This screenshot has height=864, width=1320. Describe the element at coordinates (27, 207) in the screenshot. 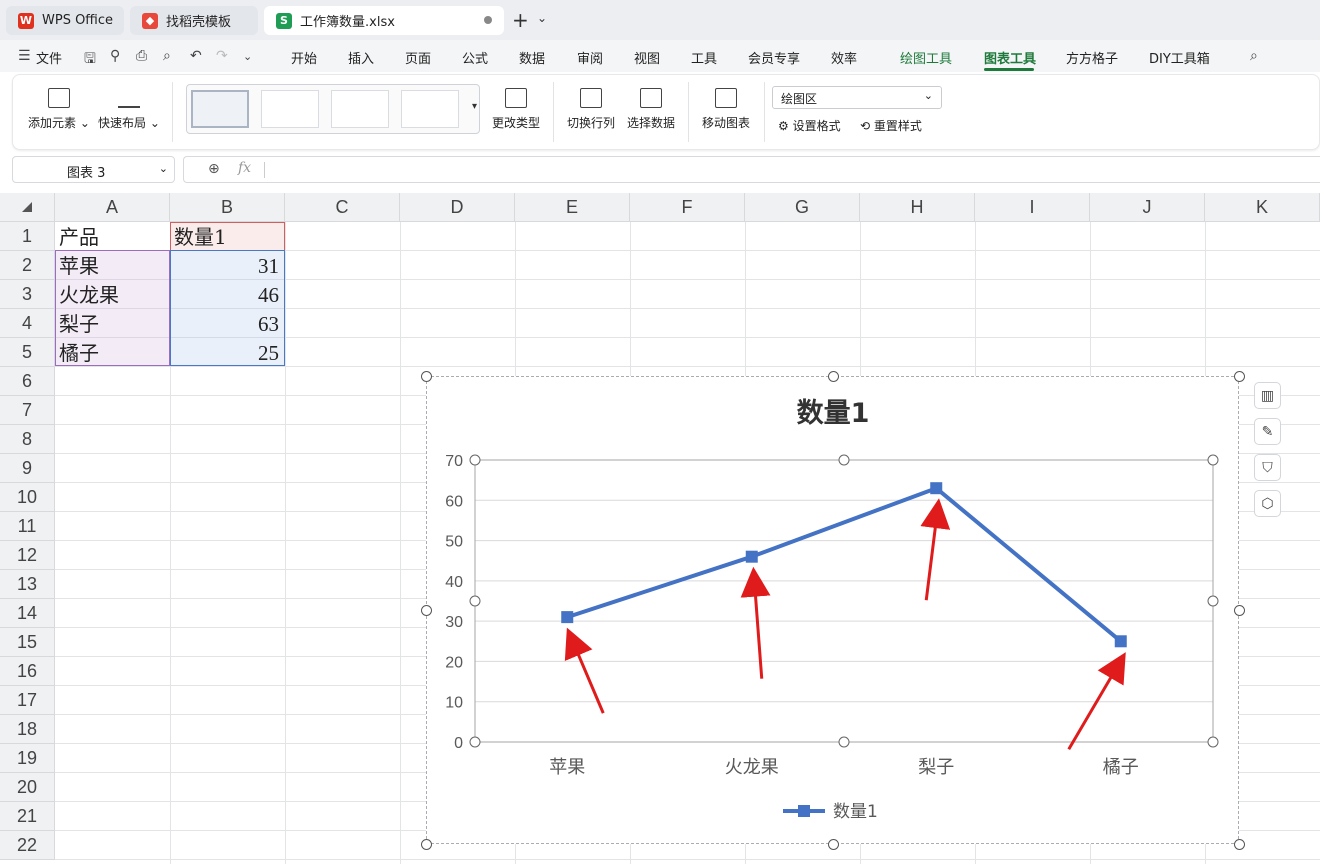

I see `select-all-corner` at that location.